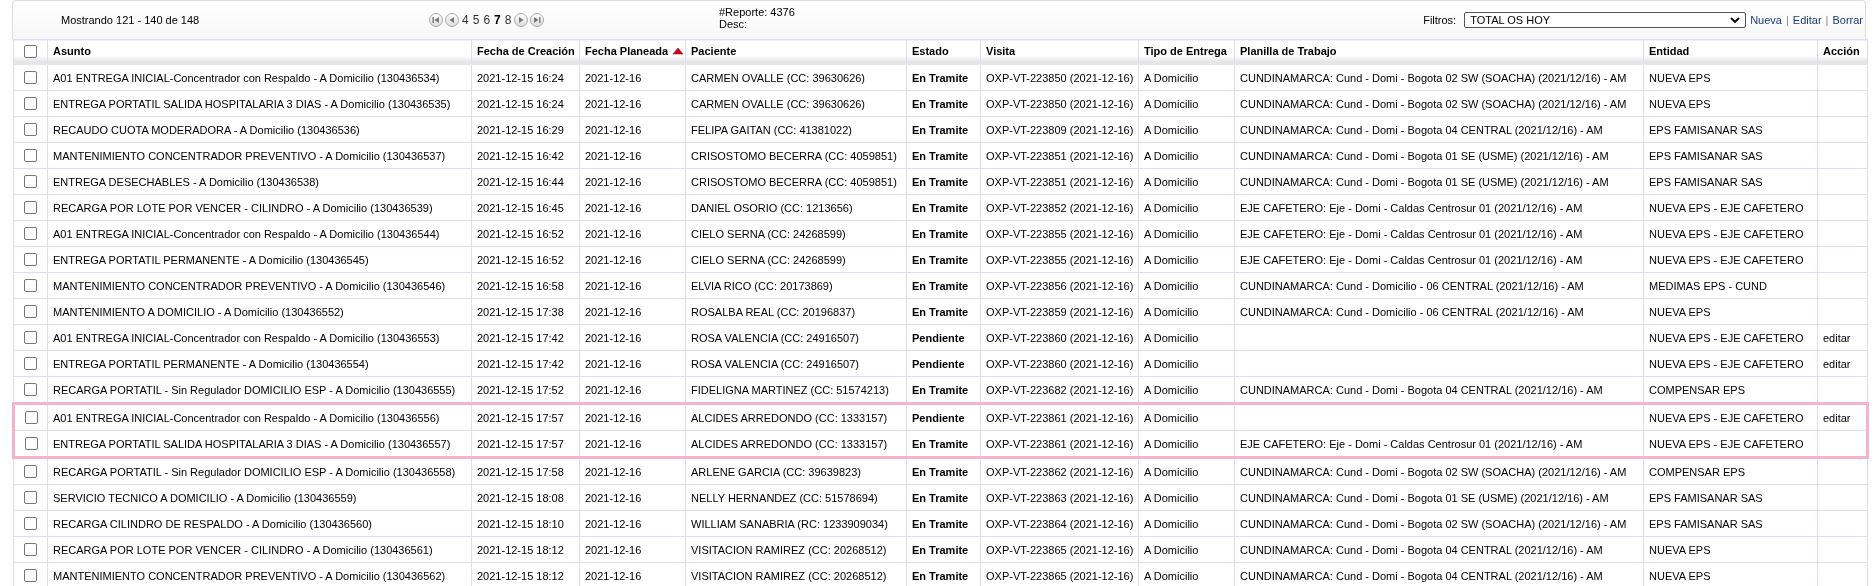  I want to click on subject-cell: RECARGA PORTATIL - Sin Regulador DOMICILIO ESP - A Domicilio (130436555), so click(254, 389).